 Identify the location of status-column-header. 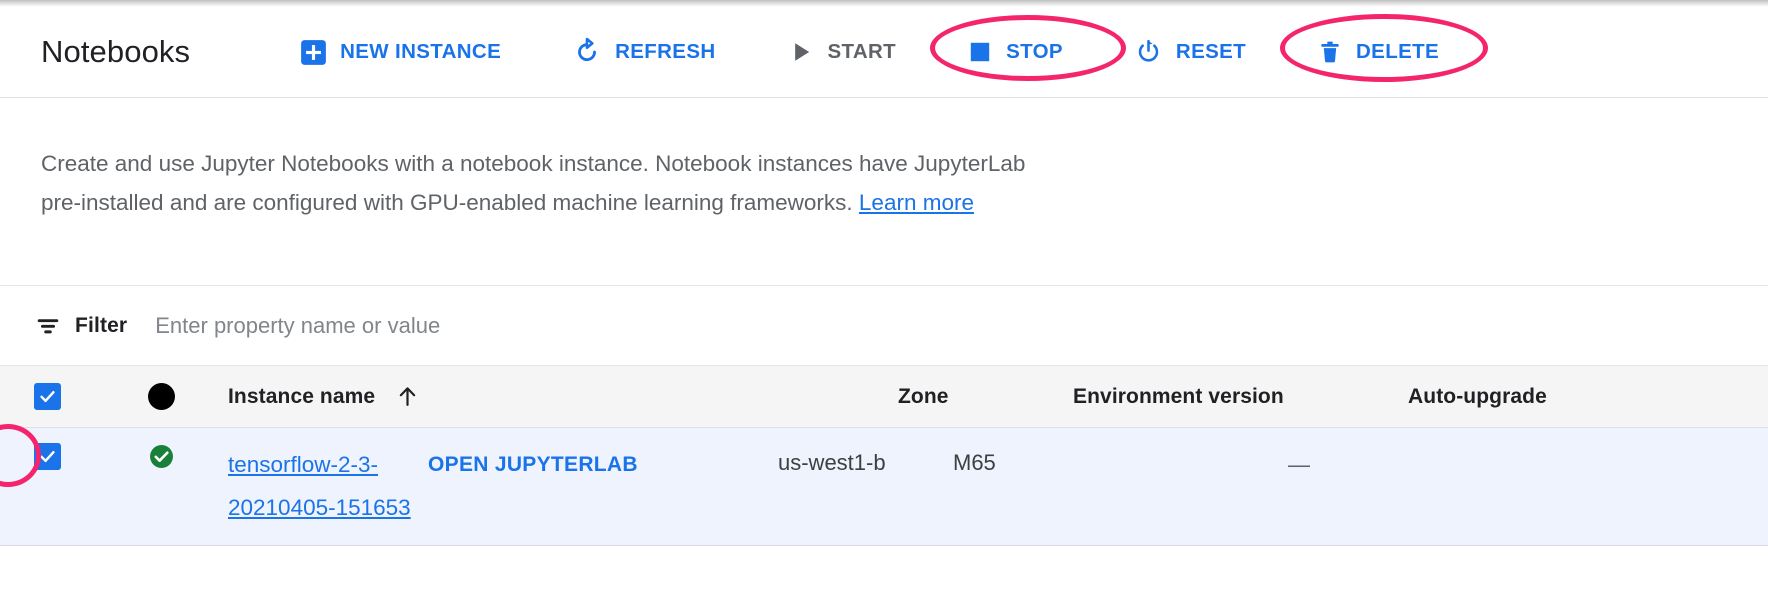
(161, 396).